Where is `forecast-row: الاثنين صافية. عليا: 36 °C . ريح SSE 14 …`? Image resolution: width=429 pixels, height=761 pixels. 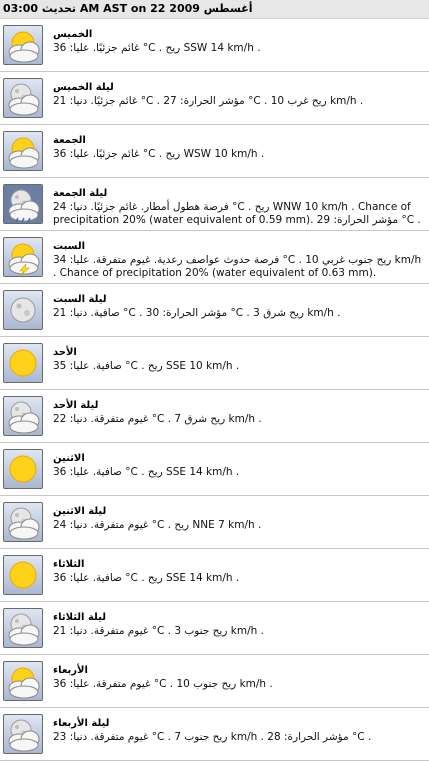 forecast-row: الاثنين صافية. عليا: 36 °C . ريح SSE 14 … is located at coordinates (214, 469).